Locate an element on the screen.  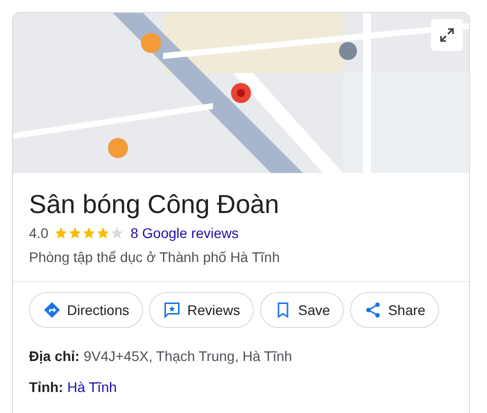
share-button: Share is located at coordinates (395, 310).